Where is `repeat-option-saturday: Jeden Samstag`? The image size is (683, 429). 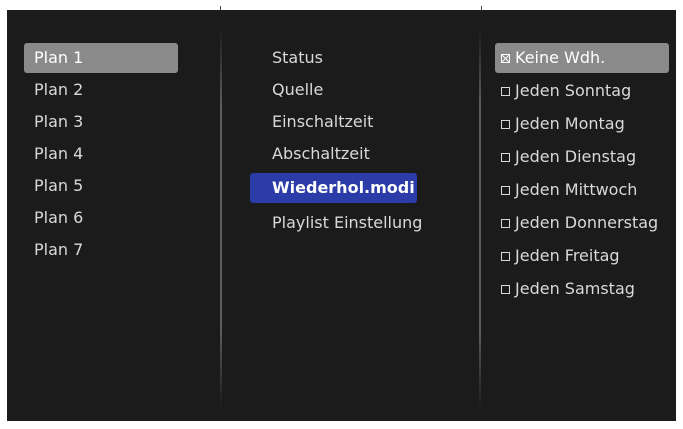 repeat-option-saturday: Jeden Samstag is located at coordinates (582, 289).